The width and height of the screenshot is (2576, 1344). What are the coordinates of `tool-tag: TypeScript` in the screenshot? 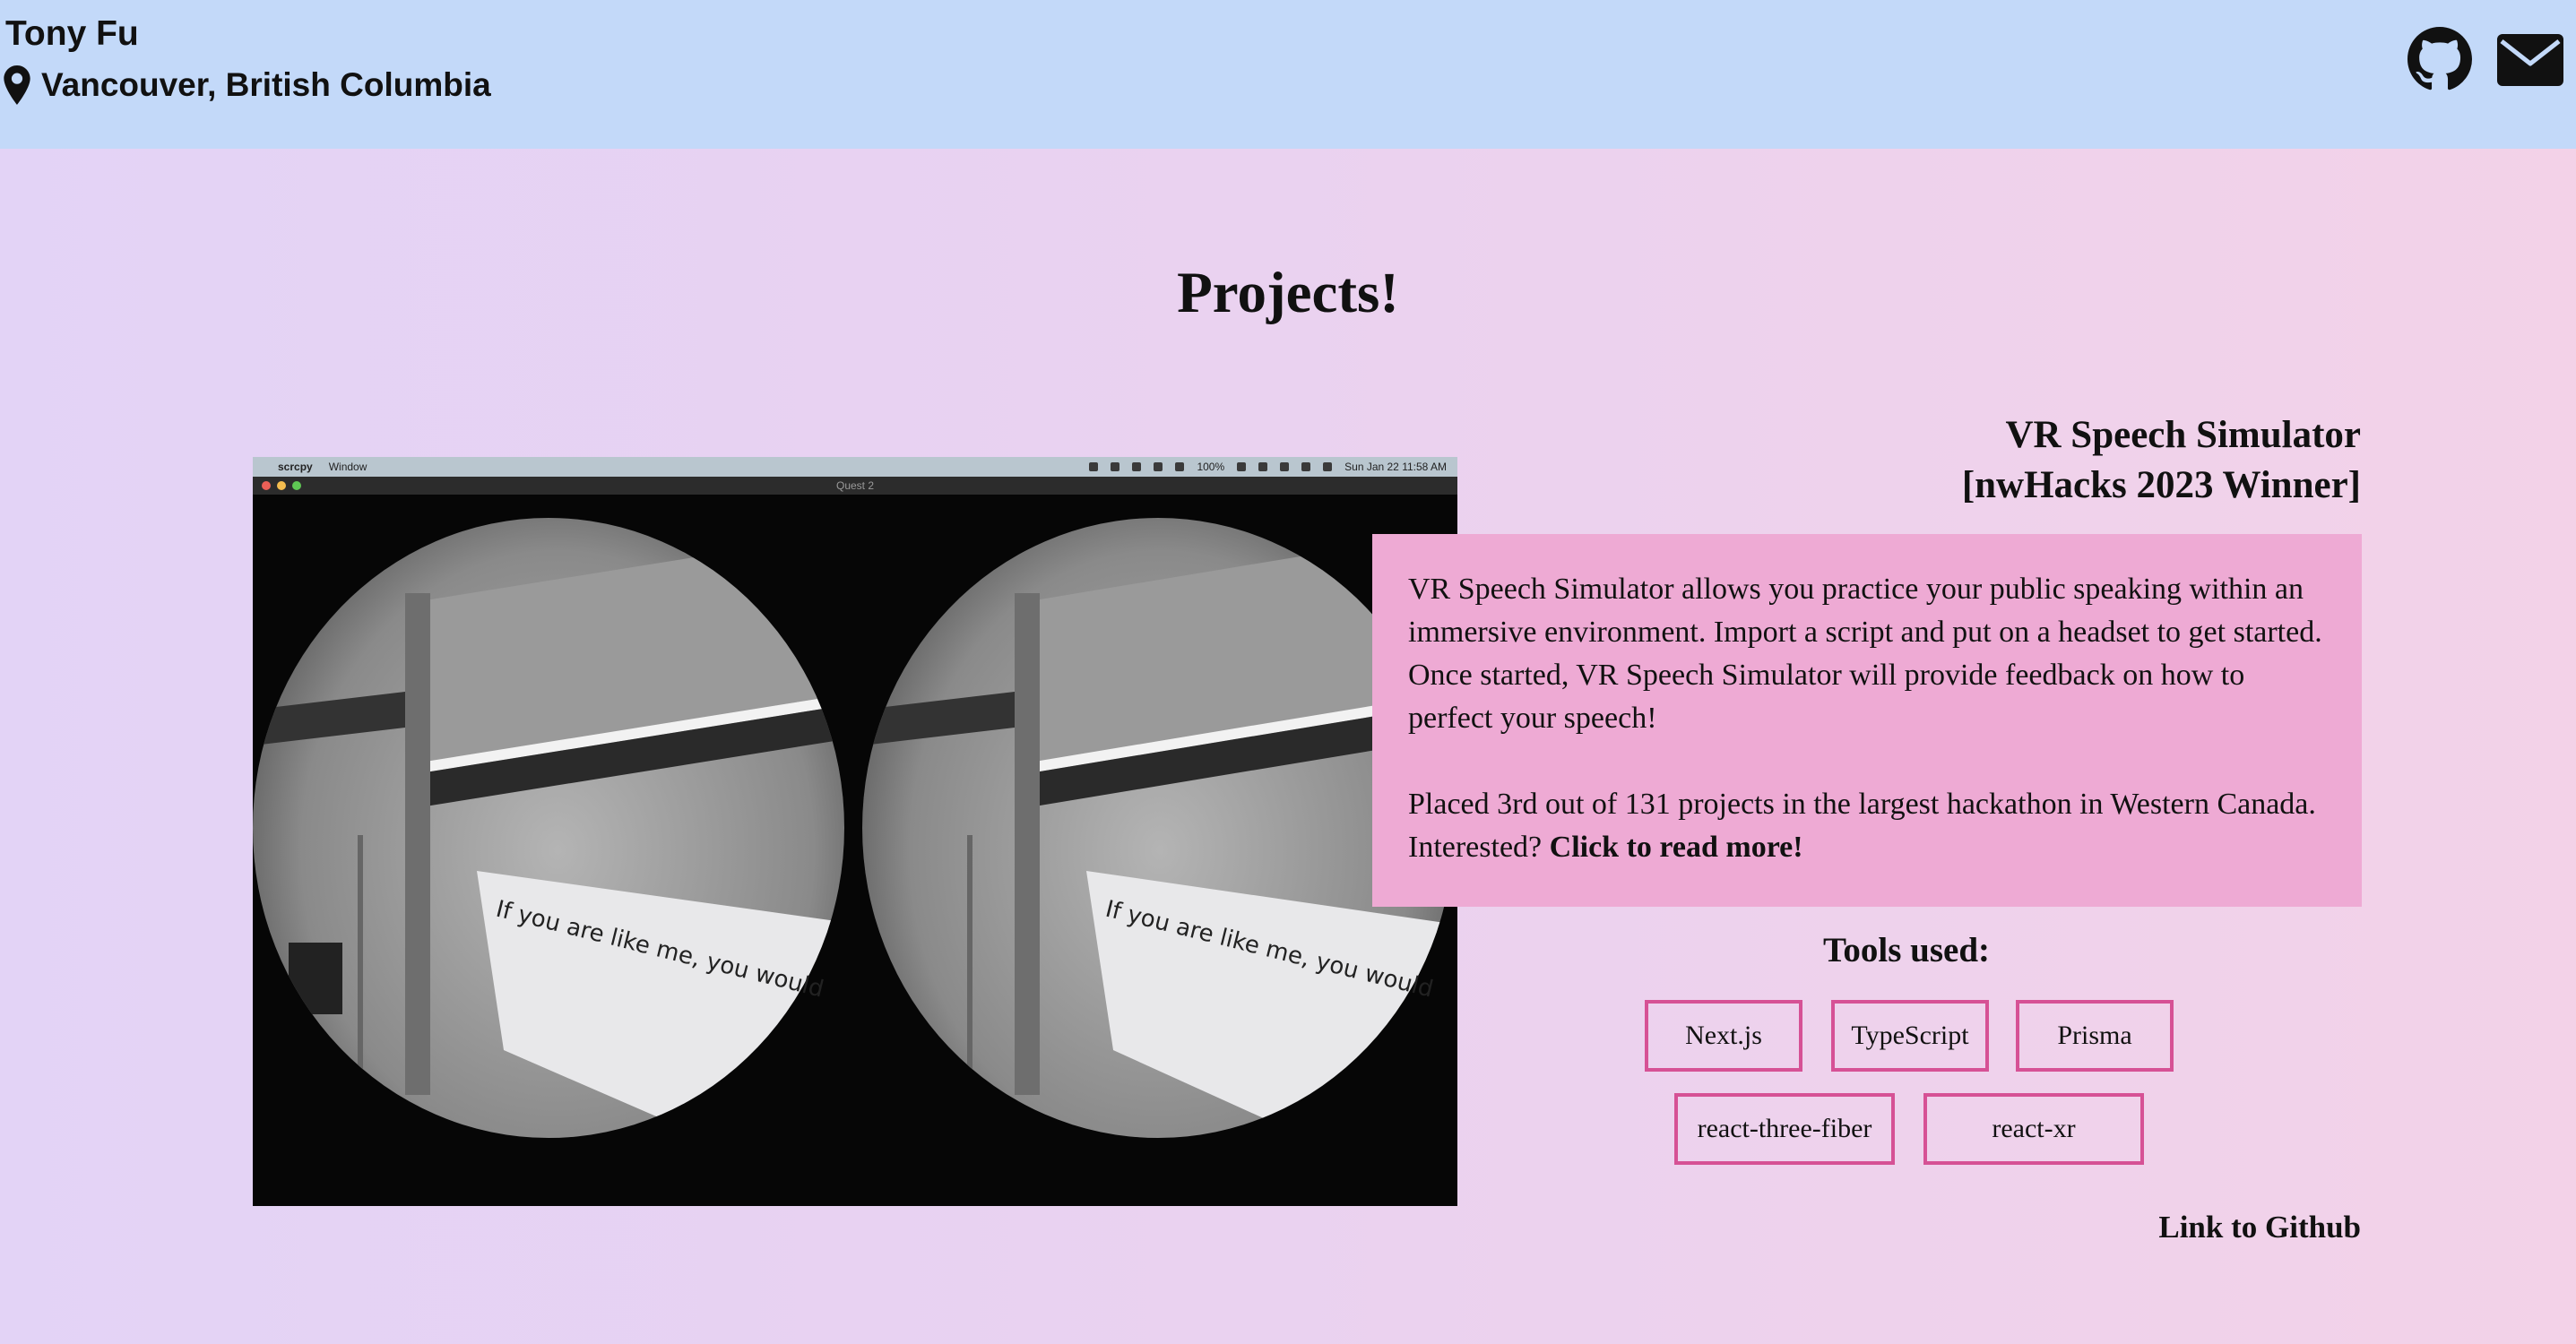 It's located at (1910, 1036).